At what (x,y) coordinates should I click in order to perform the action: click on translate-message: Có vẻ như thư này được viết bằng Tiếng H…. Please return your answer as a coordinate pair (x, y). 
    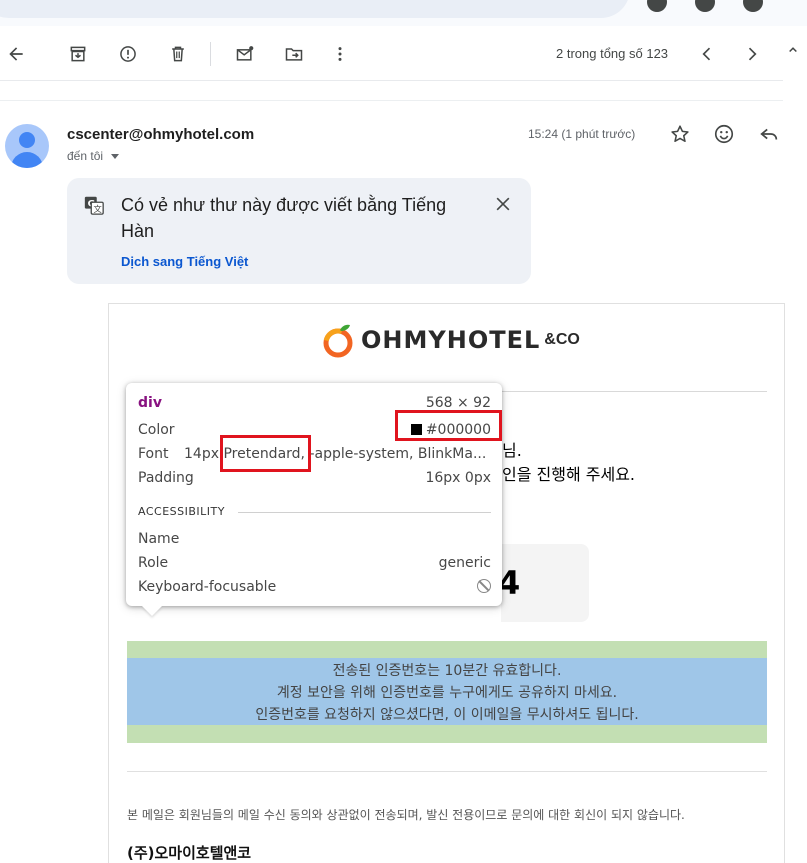
    Looking at the image, I should click on (284, 218).